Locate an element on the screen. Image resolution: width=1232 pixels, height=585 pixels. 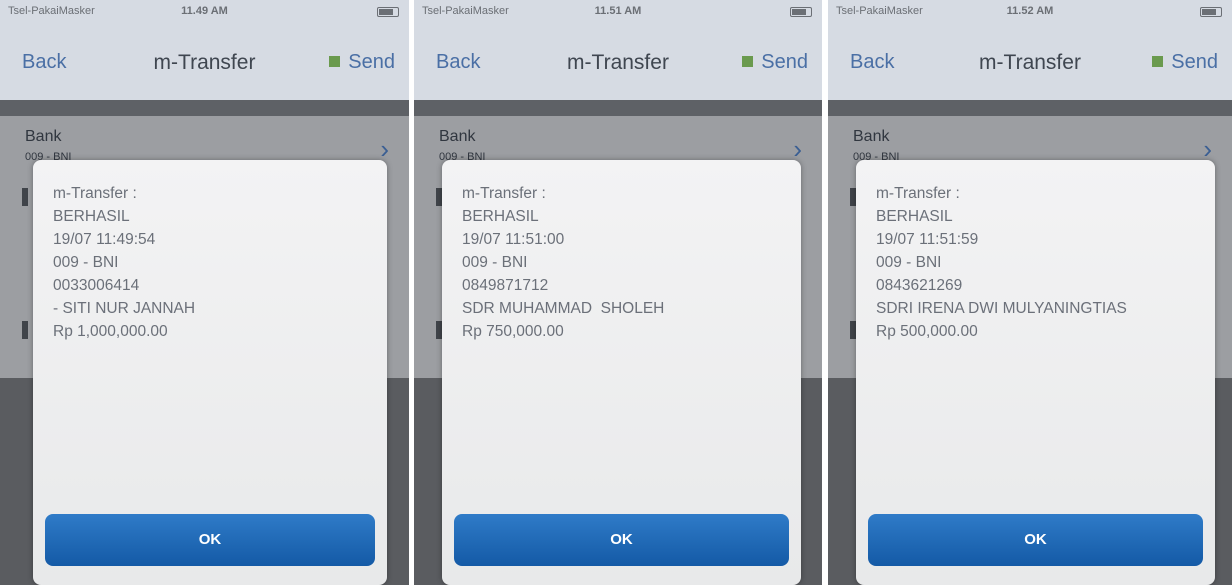
status-time: 11.52 AM is located at coordinates (1030, 11).